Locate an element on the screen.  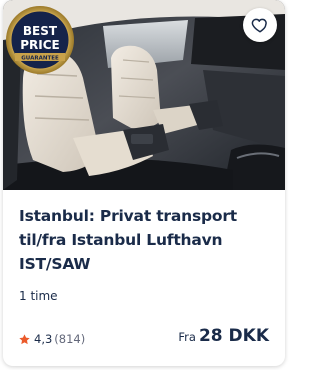
star-icon is located at coordinates (24, 338).